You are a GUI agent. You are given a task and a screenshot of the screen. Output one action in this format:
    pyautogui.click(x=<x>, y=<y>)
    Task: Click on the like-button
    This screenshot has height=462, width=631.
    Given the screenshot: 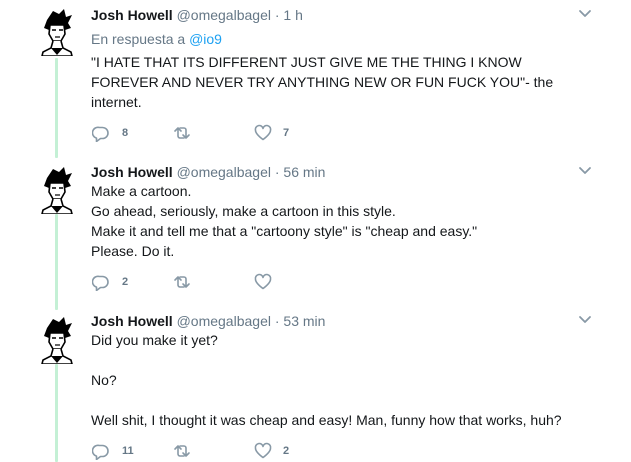 What is the action you would take?
    pyautogui.click(x=268, y=282)
    